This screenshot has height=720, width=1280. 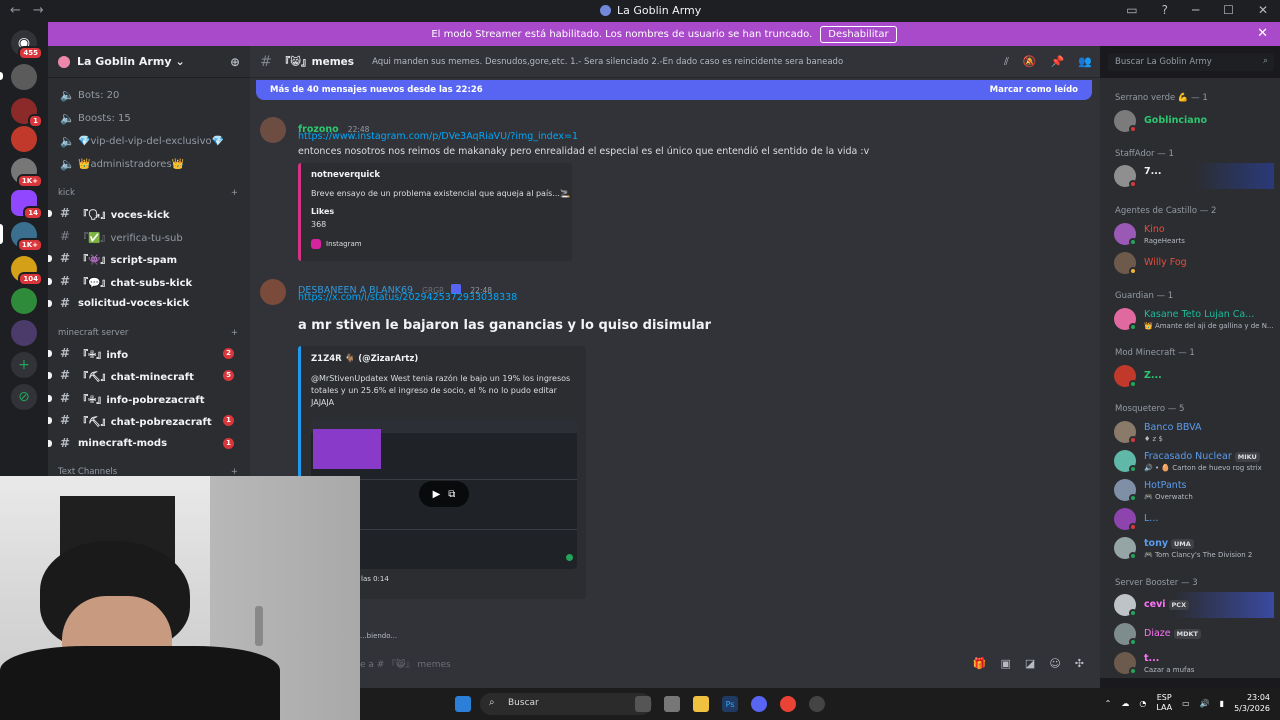 What do you see at coordinates (1194, 490) in the screenshot?
I see `member-item: HotPants 🎮 Overwatch` at bounding box center [1194, 490].